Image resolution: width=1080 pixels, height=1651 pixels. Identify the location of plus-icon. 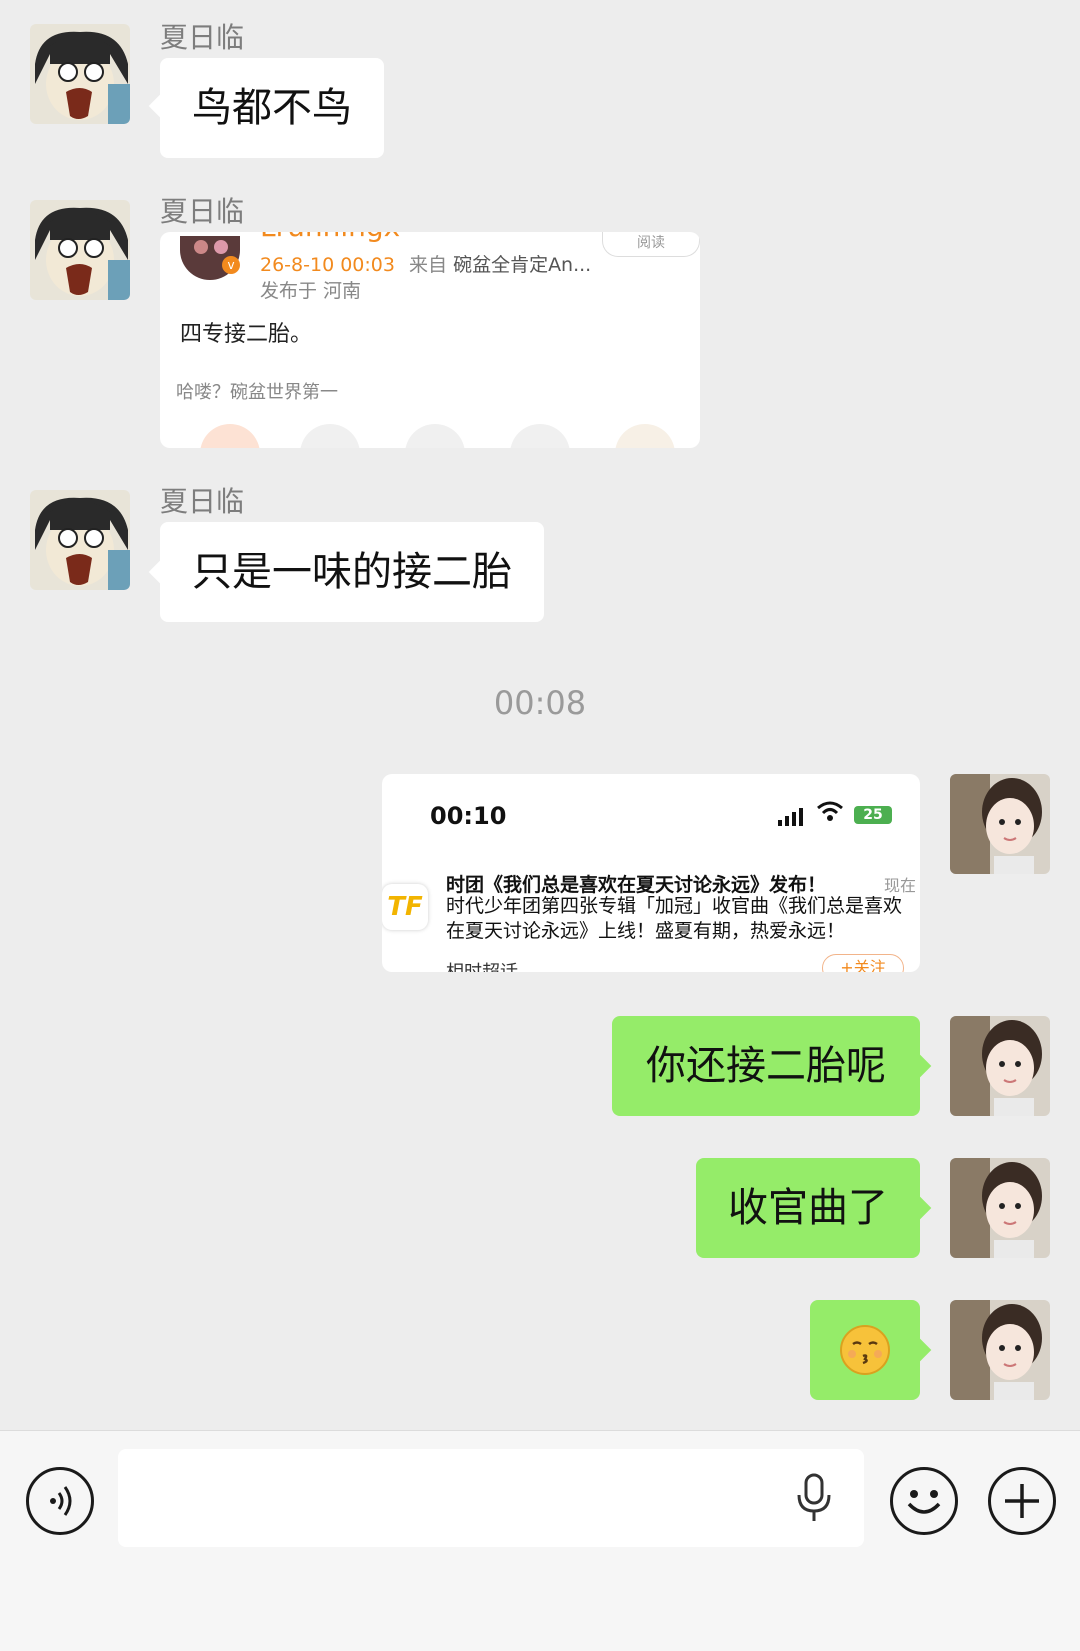
(1022, 1501).